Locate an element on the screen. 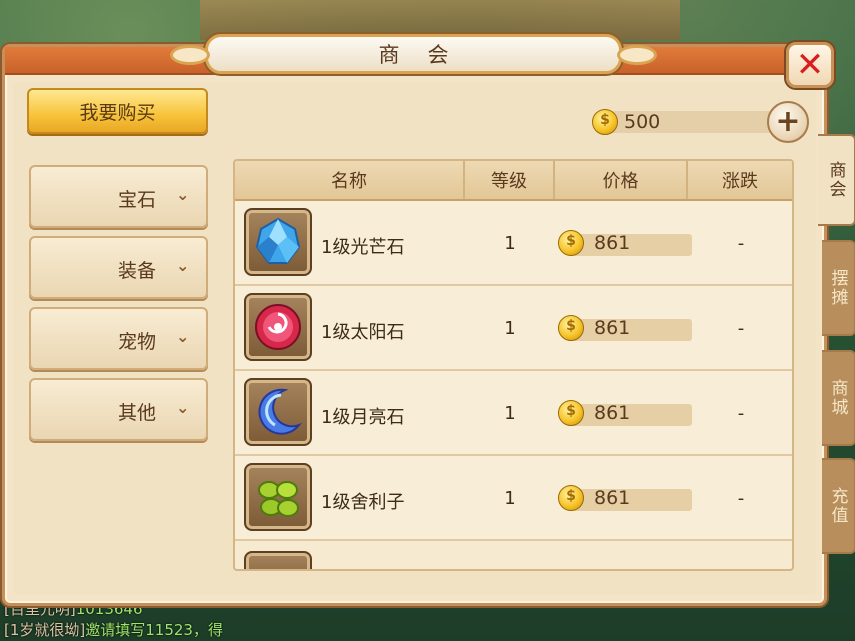 This screenshot has width=855, height=641. table-row: 1级舍利子 1 861 - is located at coordinates (513, 498).